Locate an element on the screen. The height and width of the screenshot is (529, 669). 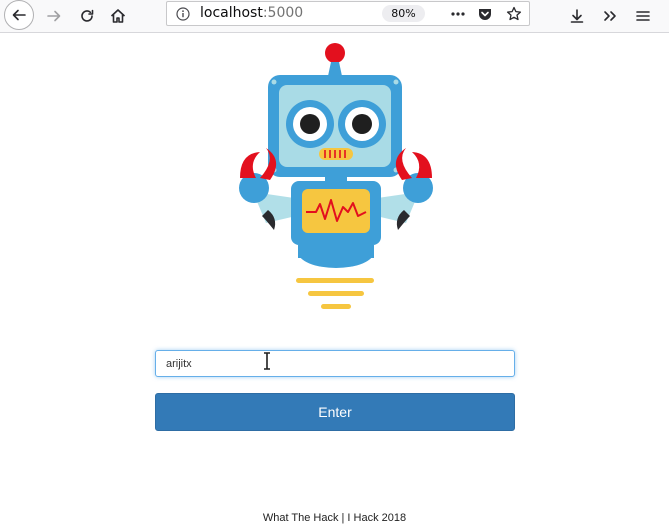
reload-icon is located at coordinates (87, 15).